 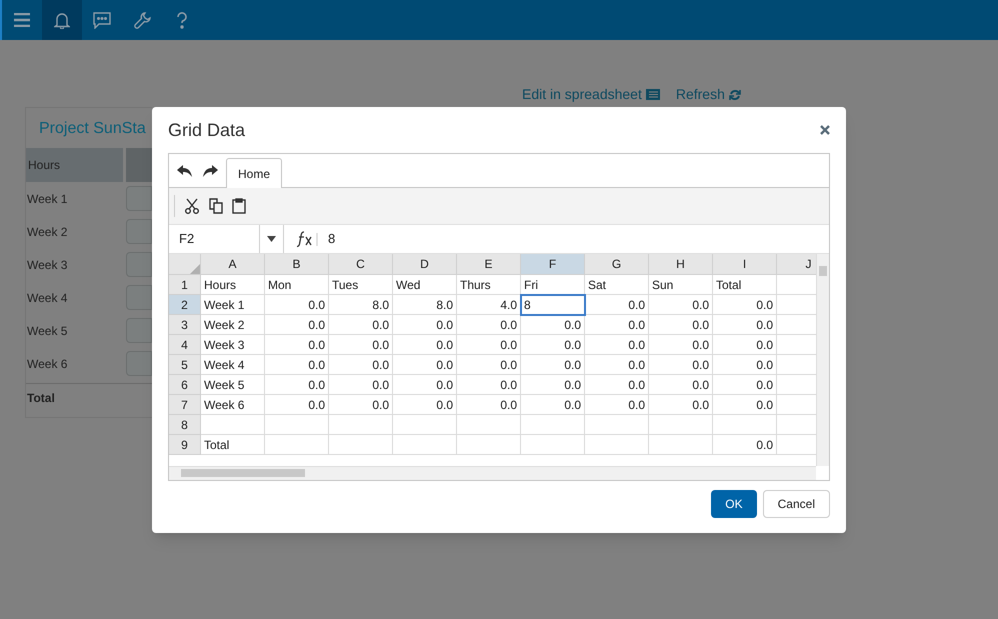 I want to click on column-header: I, so click(x=745, y=264).